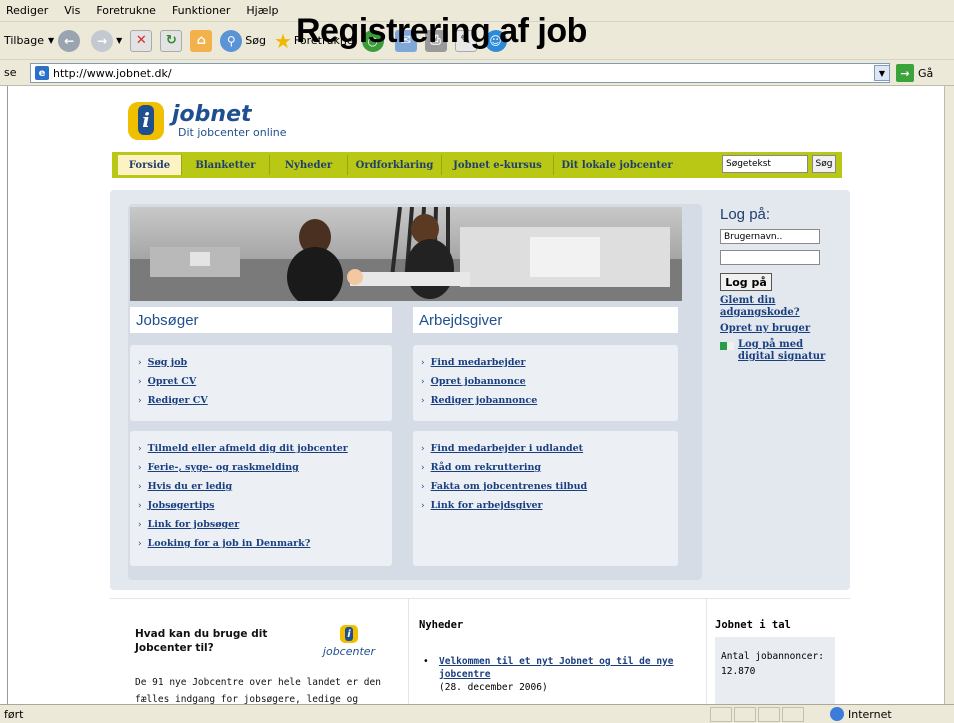 This screenshot has width=954, height=723. I want to click on stop-button: ✕, so click(141, 40).